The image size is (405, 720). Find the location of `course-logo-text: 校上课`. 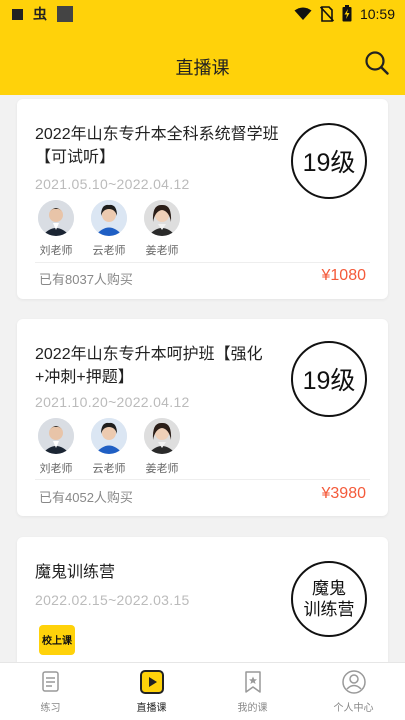

course-logo-text: 校上课 is located at coordinates (57, 640).